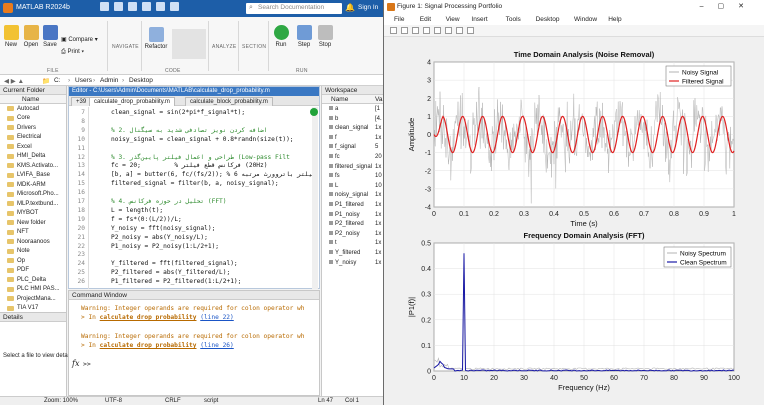 This screenshot has height=405, width=764. I want to click on code-line: P2_filtered = abs(Y_filtered/L);, so click(170, 272).